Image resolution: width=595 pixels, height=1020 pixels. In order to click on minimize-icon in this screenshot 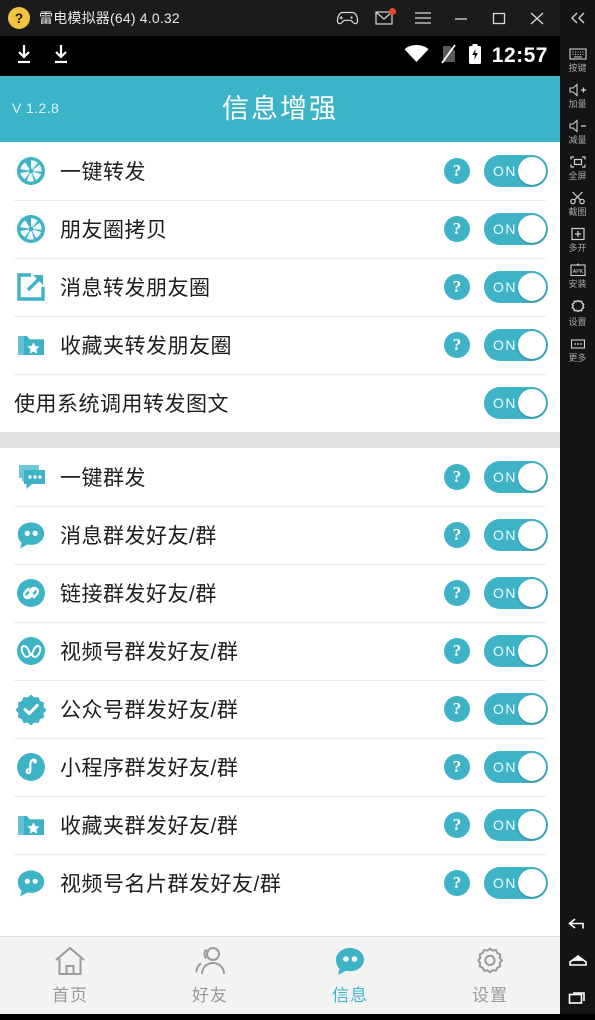, I will do `click(461, 18)`.